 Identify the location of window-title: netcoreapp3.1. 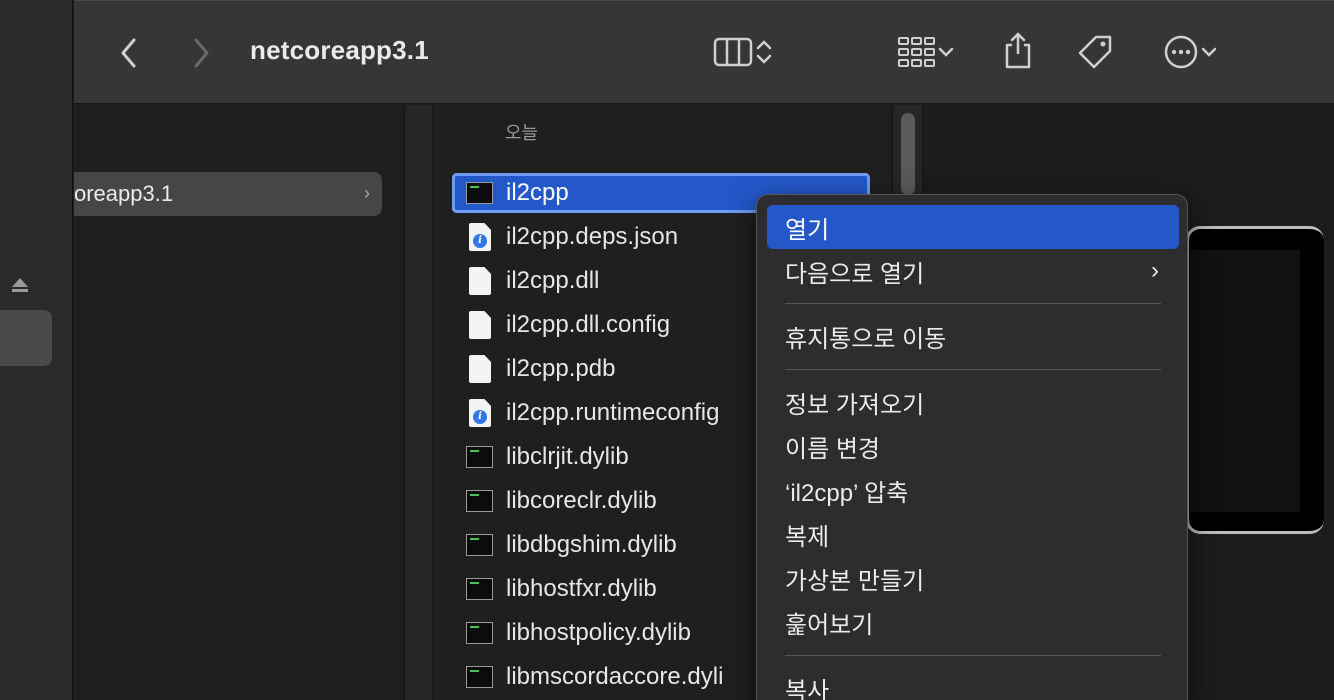
(339, 50).